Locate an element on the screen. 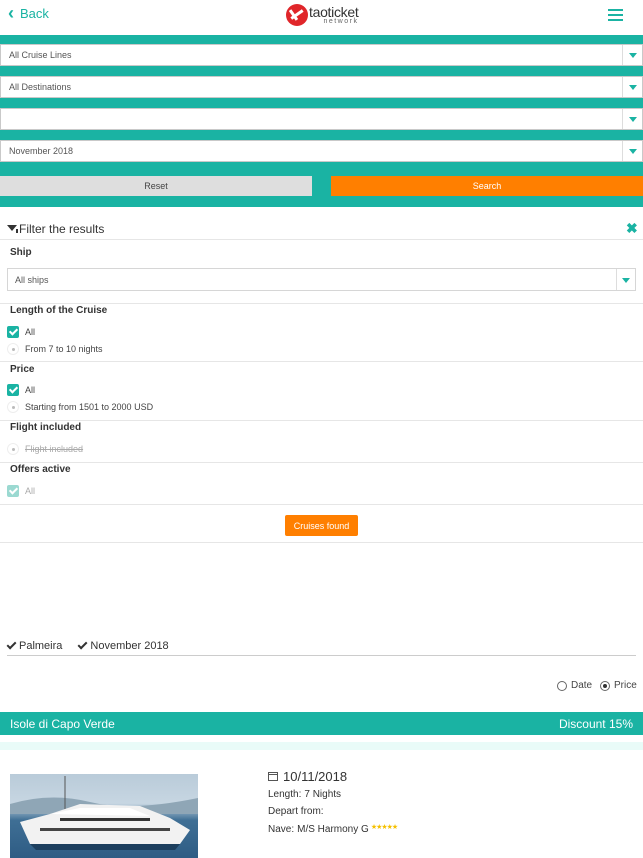 This screenshot has height=858, width=643. cruise-length: Length: 7 Nights is located at coordinates (304, 794).